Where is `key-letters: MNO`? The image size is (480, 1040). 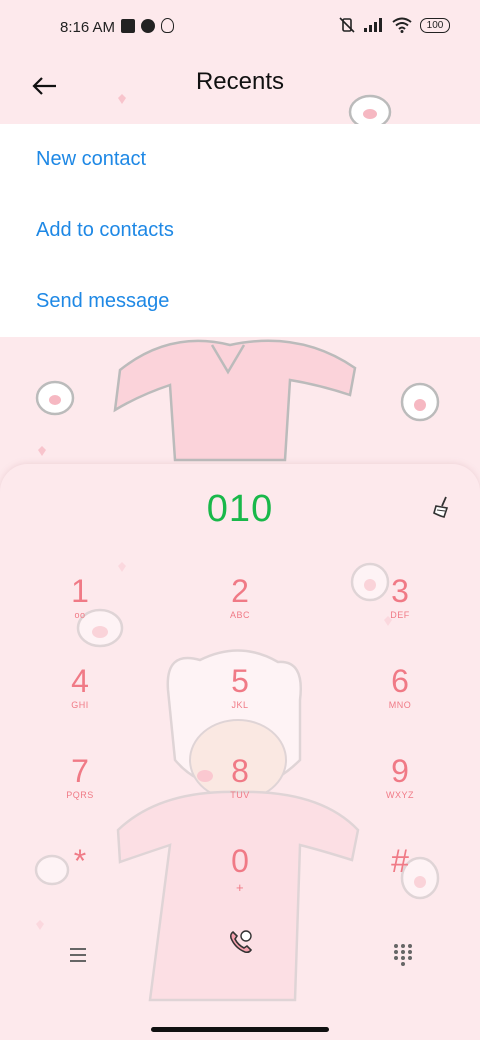 key-letters: MNO is located at coordinates (400, 705).